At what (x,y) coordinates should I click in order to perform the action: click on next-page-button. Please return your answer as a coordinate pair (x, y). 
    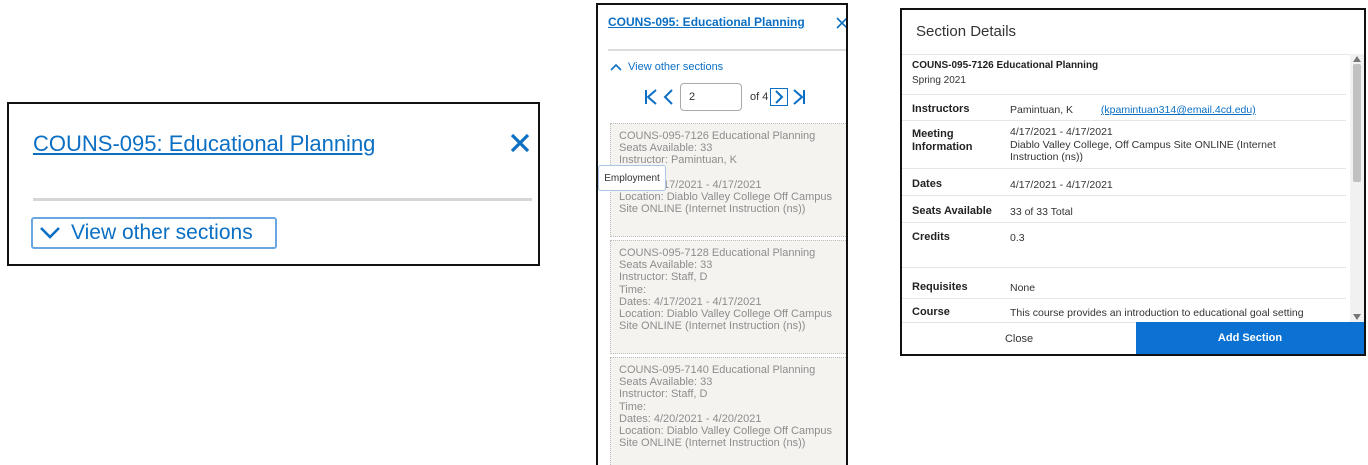
    Looking at the image, I should click on (779, 97).